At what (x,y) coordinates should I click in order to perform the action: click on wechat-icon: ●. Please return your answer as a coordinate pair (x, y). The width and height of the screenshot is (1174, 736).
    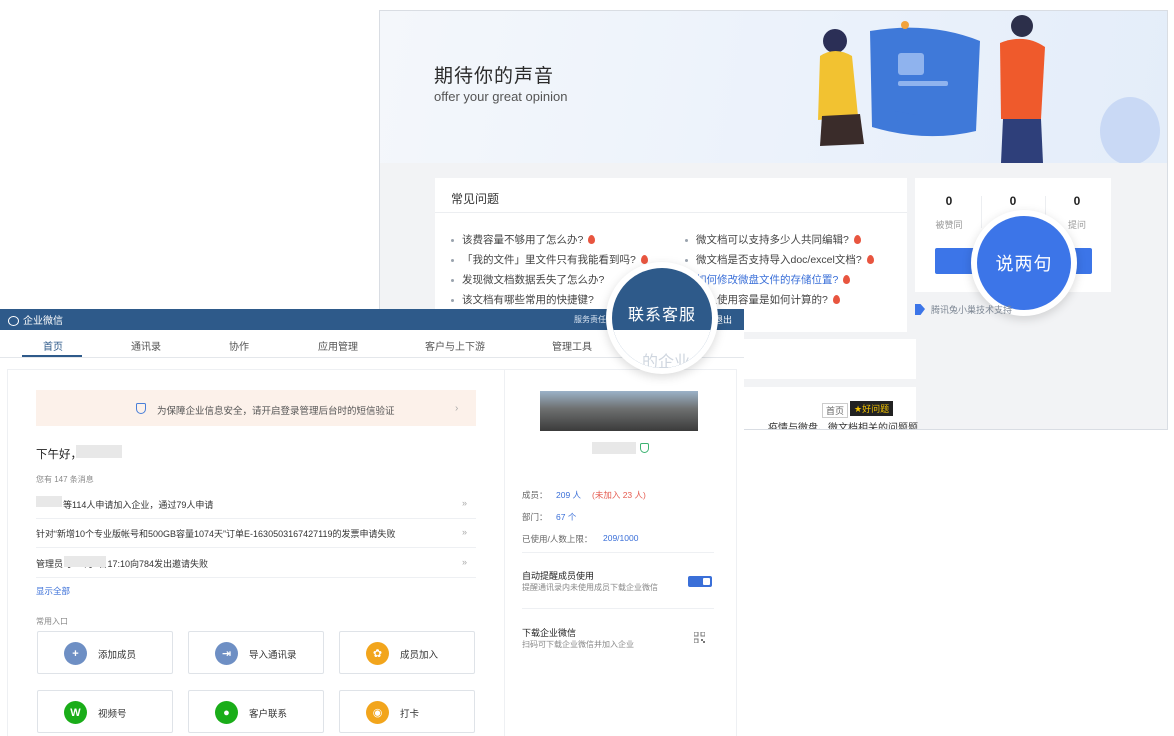
    Looking at the image, I should click on (226, 712).